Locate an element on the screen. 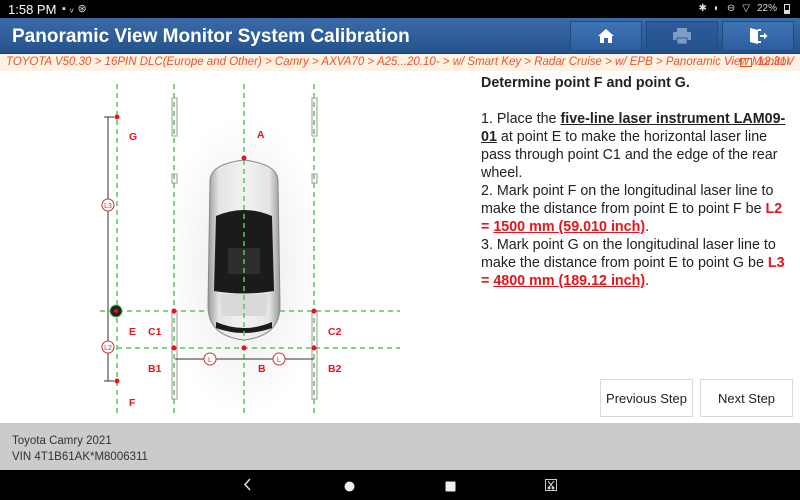 Image resolution: width=800 pixels, height=500 pixels. l-badge-right: L is located at coordinates (279, 359).